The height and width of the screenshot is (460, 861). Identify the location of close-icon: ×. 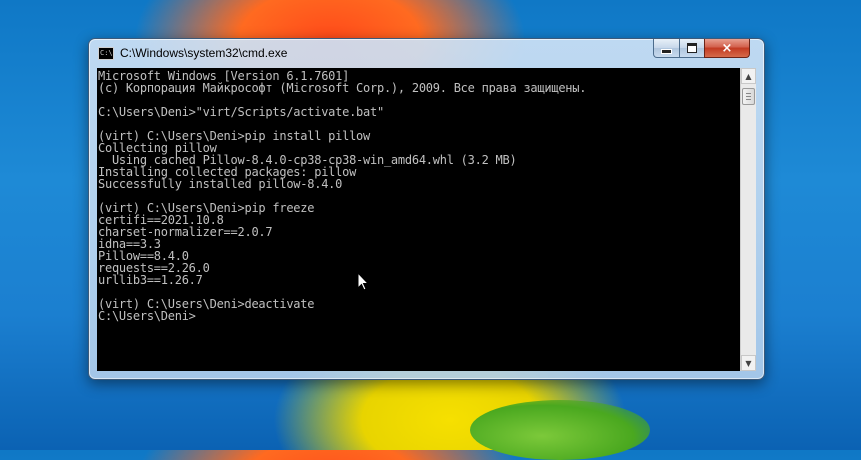
(727, 48).